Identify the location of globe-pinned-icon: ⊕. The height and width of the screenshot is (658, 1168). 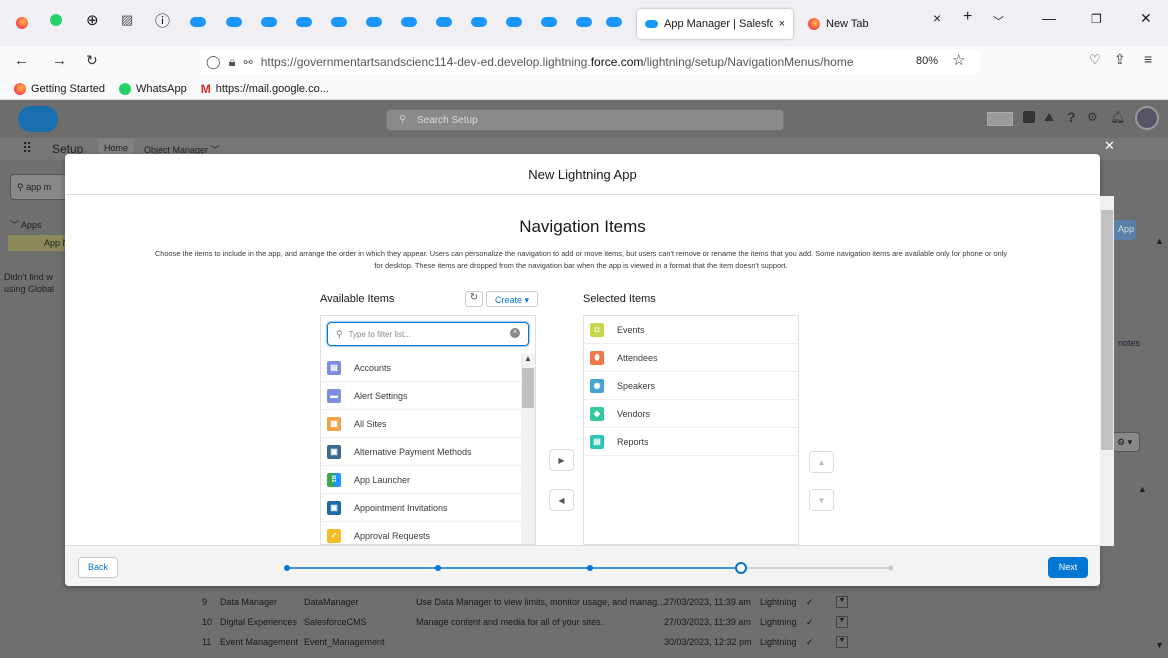
(92, 20).